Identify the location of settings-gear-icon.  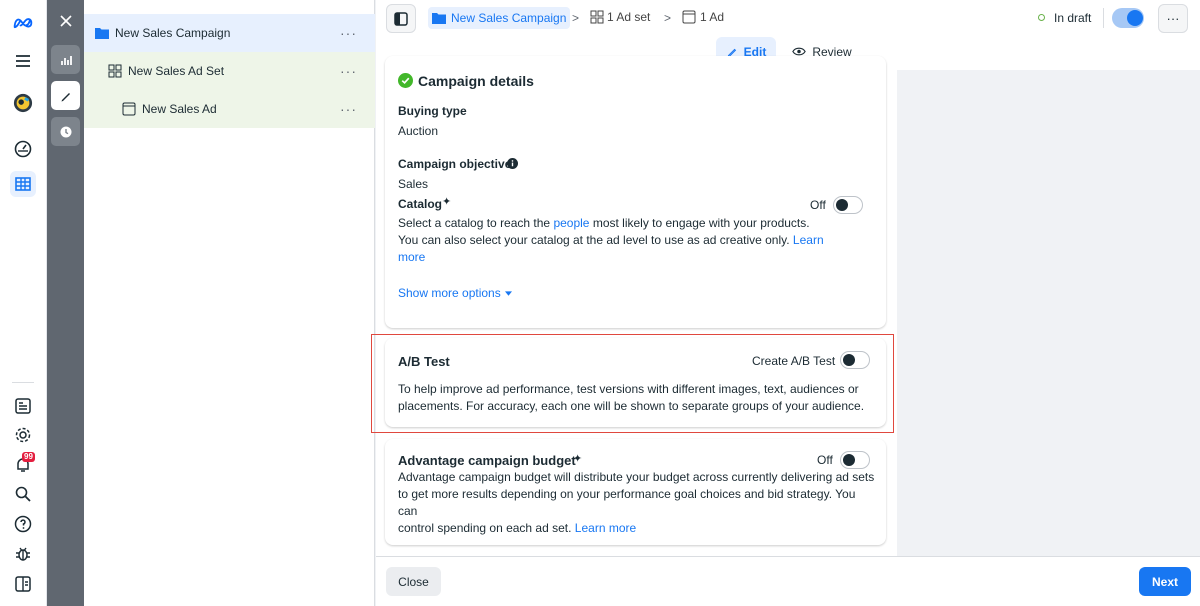
(23, 435).